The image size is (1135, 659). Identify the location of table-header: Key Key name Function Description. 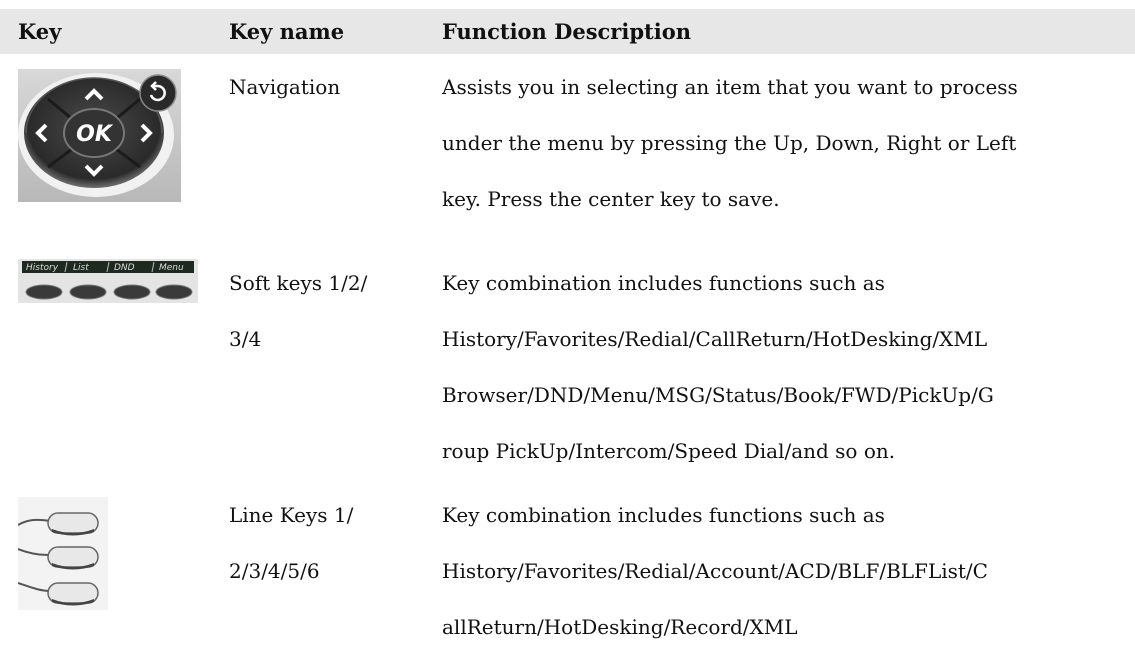
(567, 31).